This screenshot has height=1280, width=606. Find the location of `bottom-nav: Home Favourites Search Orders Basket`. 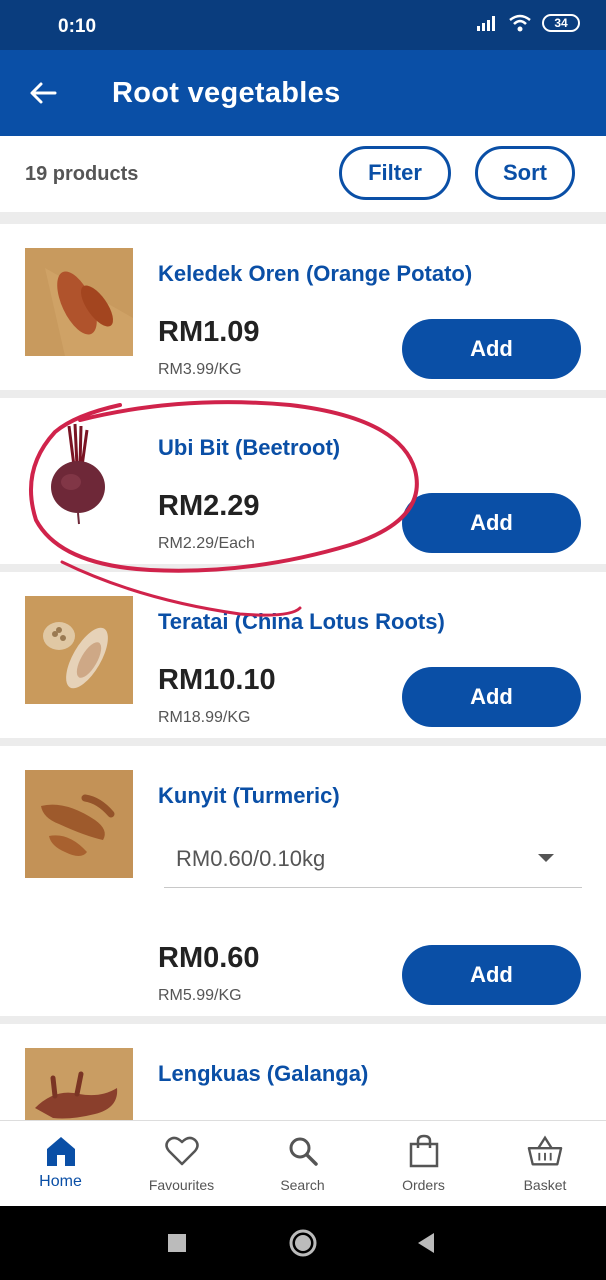

bottom-nav: Home Favourites Search Orders Basket is located at coordinates (303, 1163).